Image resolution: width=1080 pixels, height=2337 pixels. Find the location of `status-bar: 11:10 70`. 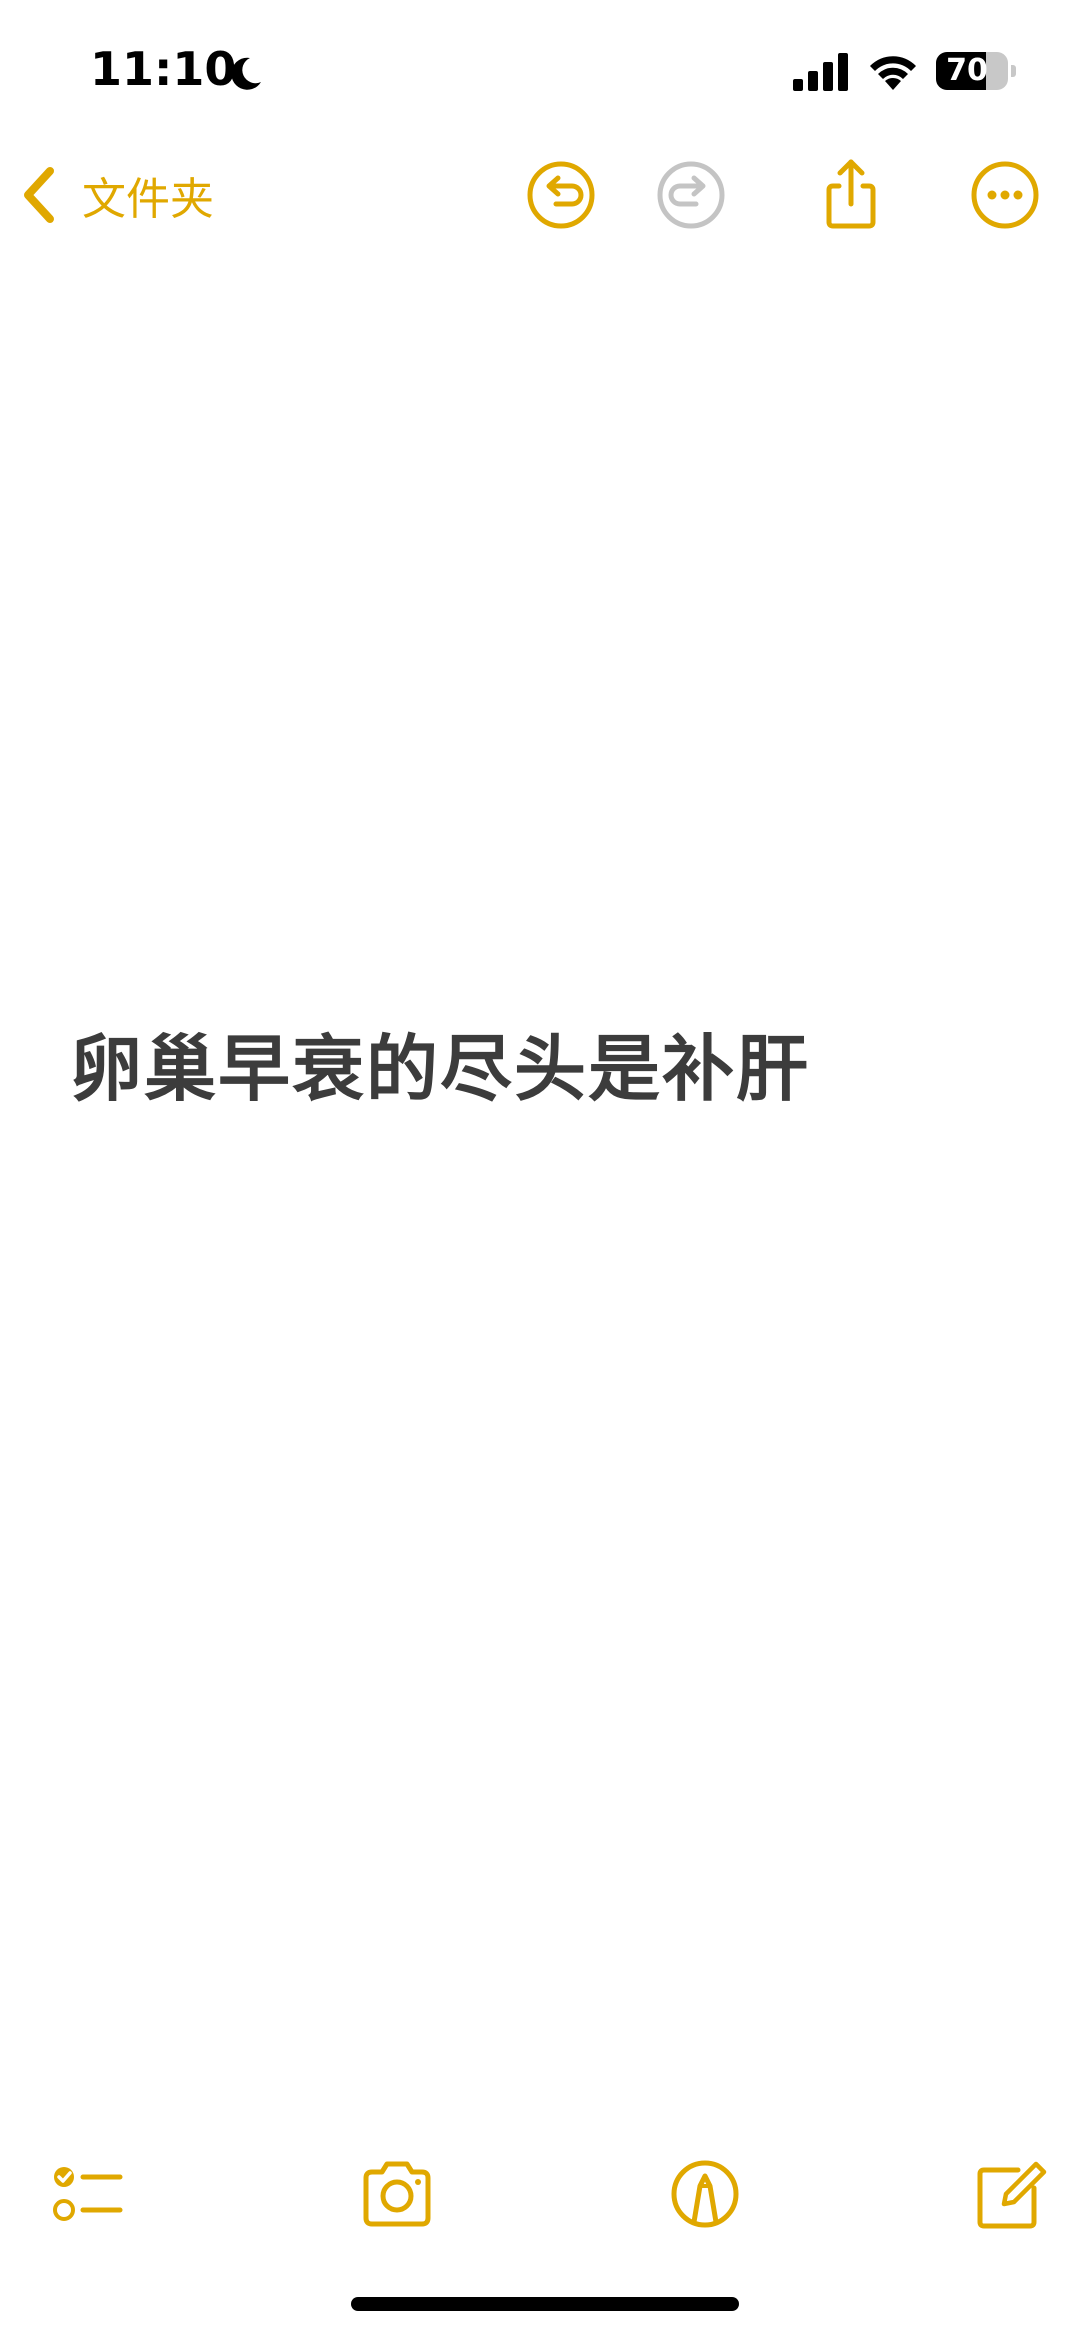

status-bar: 11:10 70 is located at coordinates (540, 65).